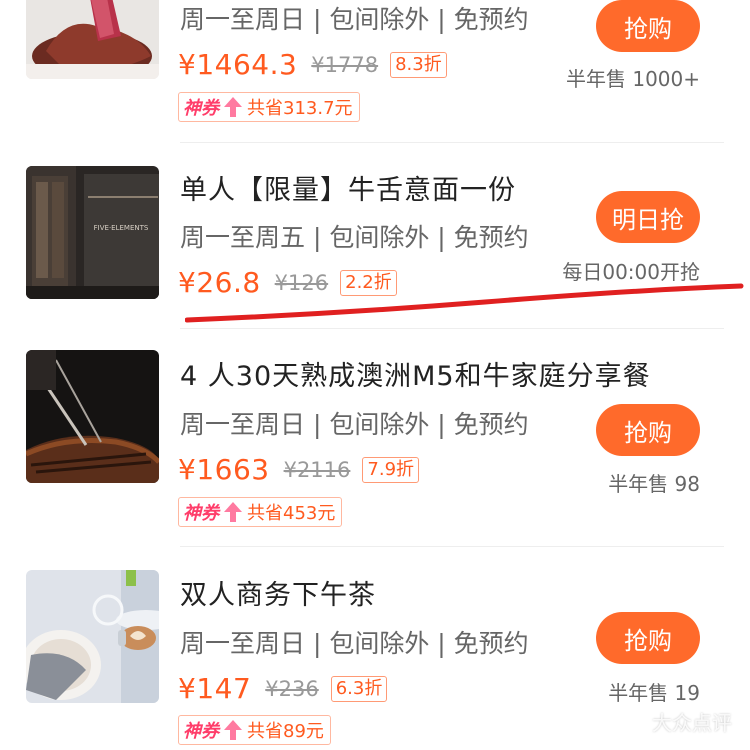 The width and height of the screenshot is (750, 750). I want to click on deal-1-price: ¥1464.3, so click(238, 64).